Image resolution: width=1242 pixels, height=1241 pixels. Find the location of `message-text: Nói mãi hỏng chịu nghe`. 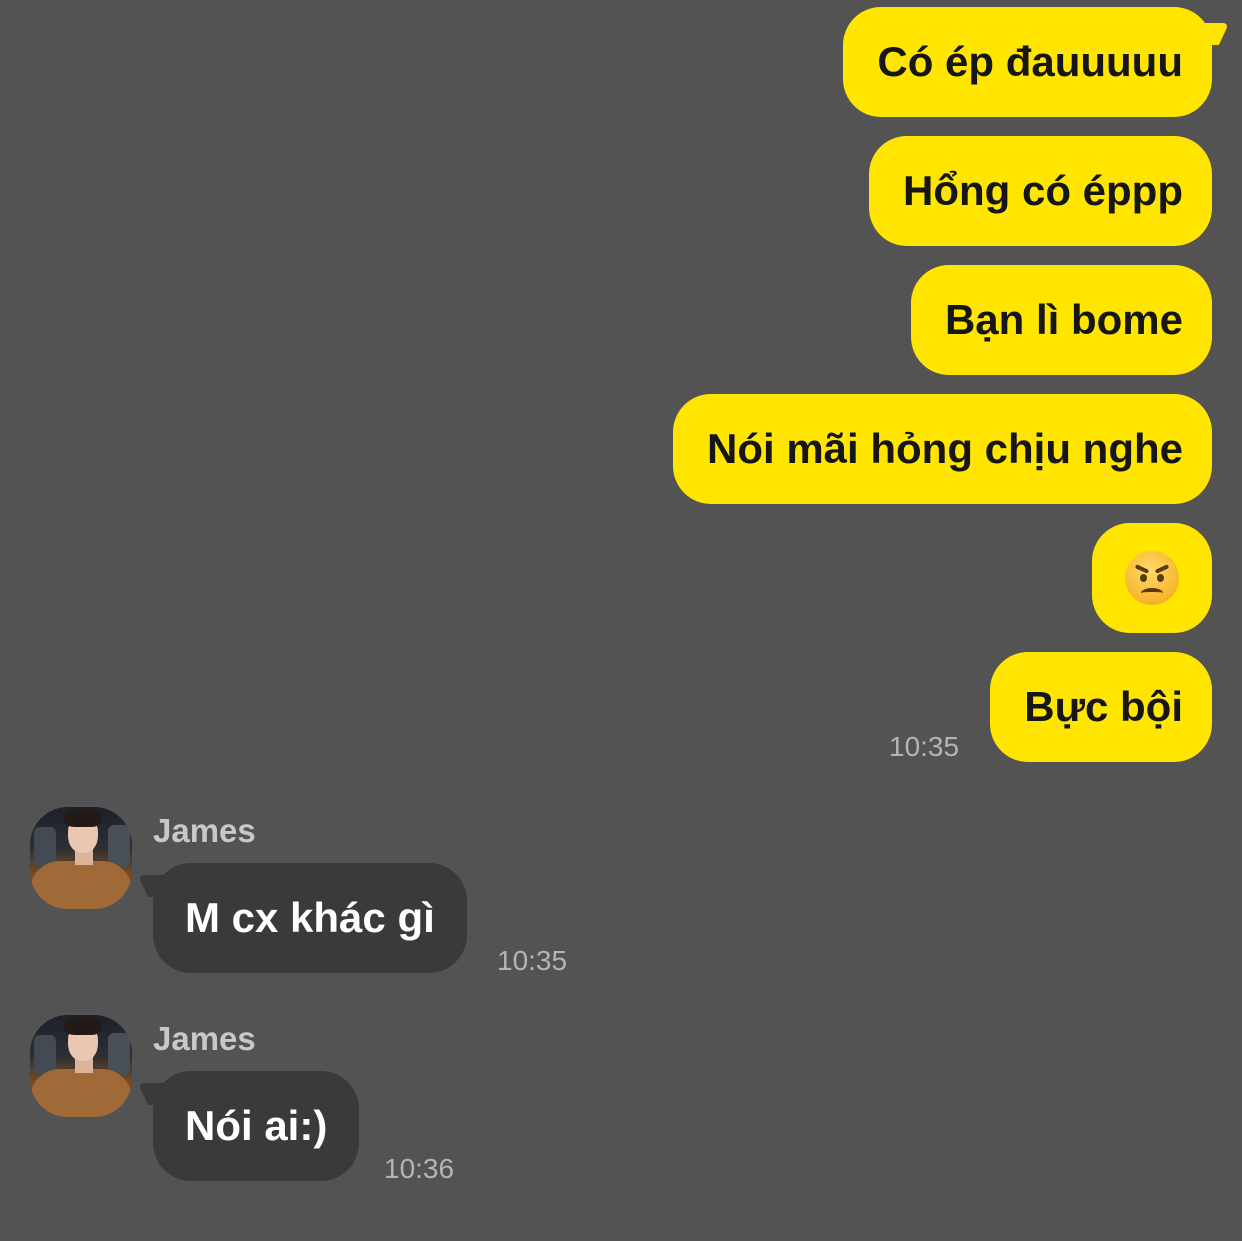

message-text: Nói mãi hỏng chịu nghe is located at coordinates (945, 448).